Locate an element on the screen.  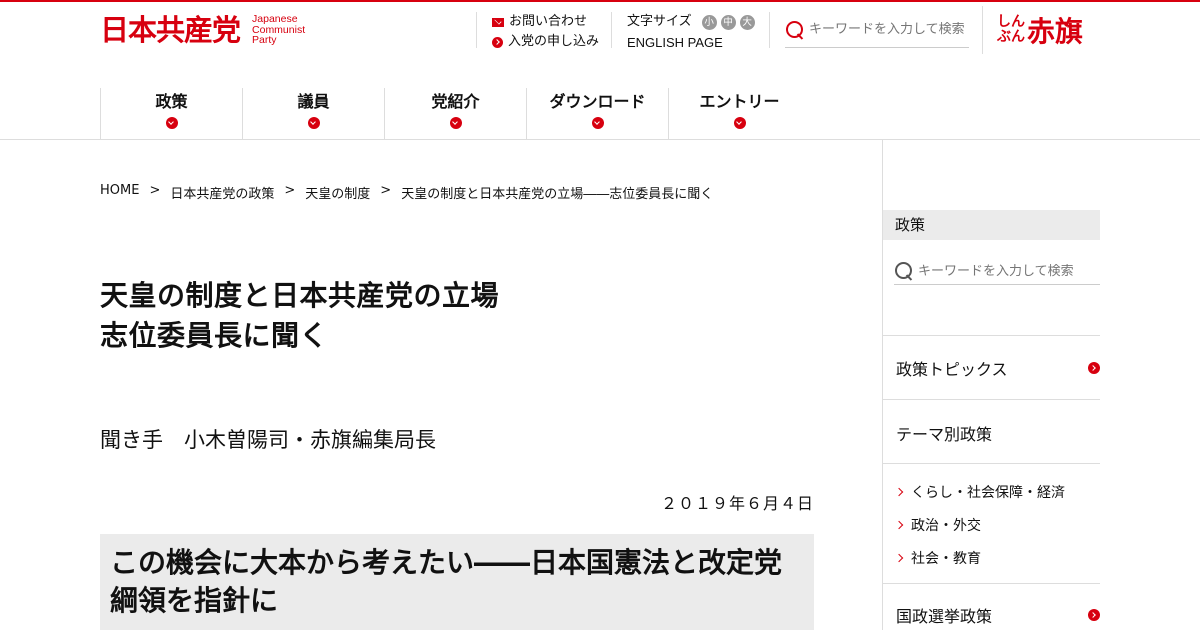
page-title: 天皇の制度と日本共産党の立場 志位委員長に聞く is located at coordinates (300, 315).